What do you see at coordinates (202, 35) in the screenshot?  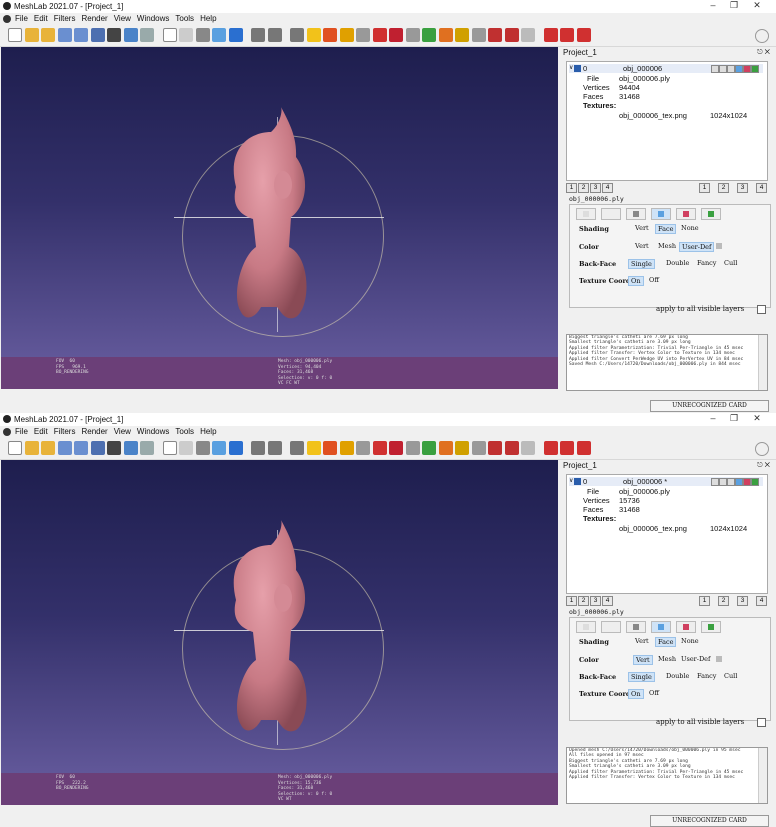 I see `wireframe-icon` at bounding box center [202, 35].